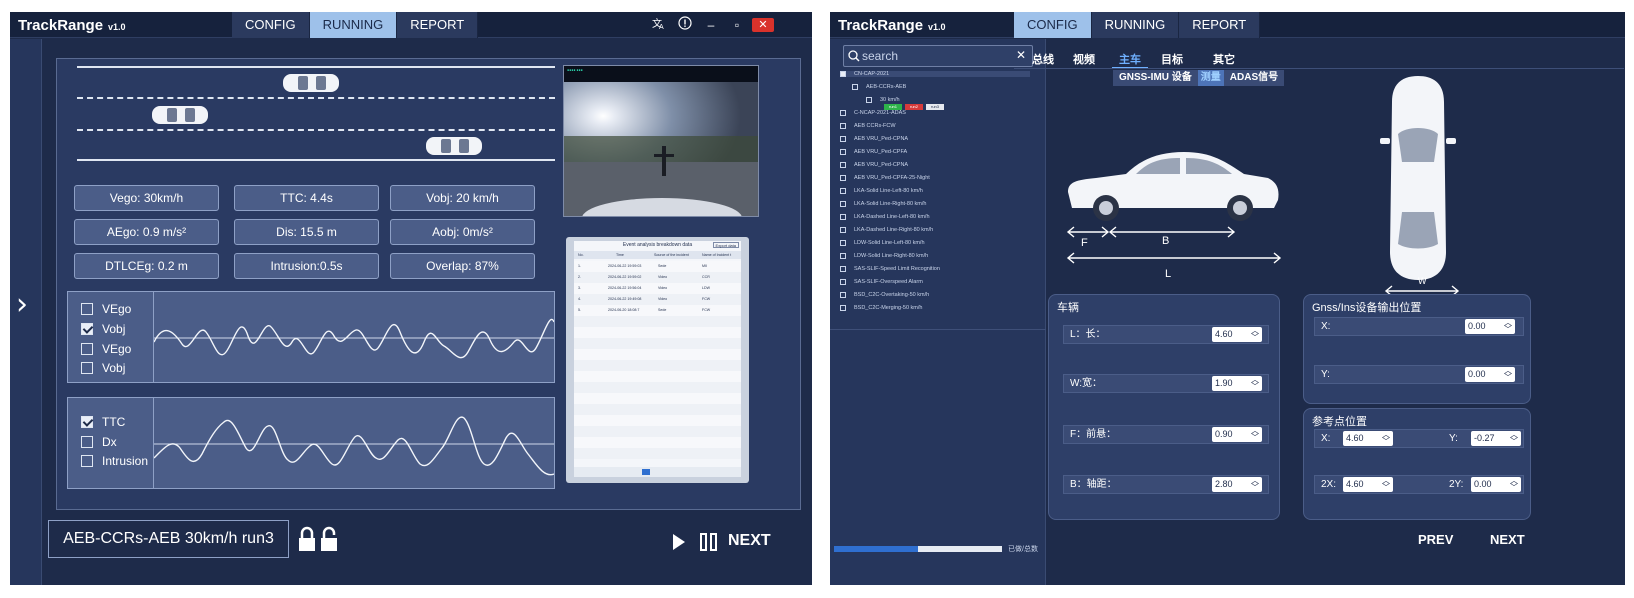 This screenshot has width=1634, height=598. Describe the element at coordinates (709, 542) in the screenshot. I see `pause-icon` at that location.